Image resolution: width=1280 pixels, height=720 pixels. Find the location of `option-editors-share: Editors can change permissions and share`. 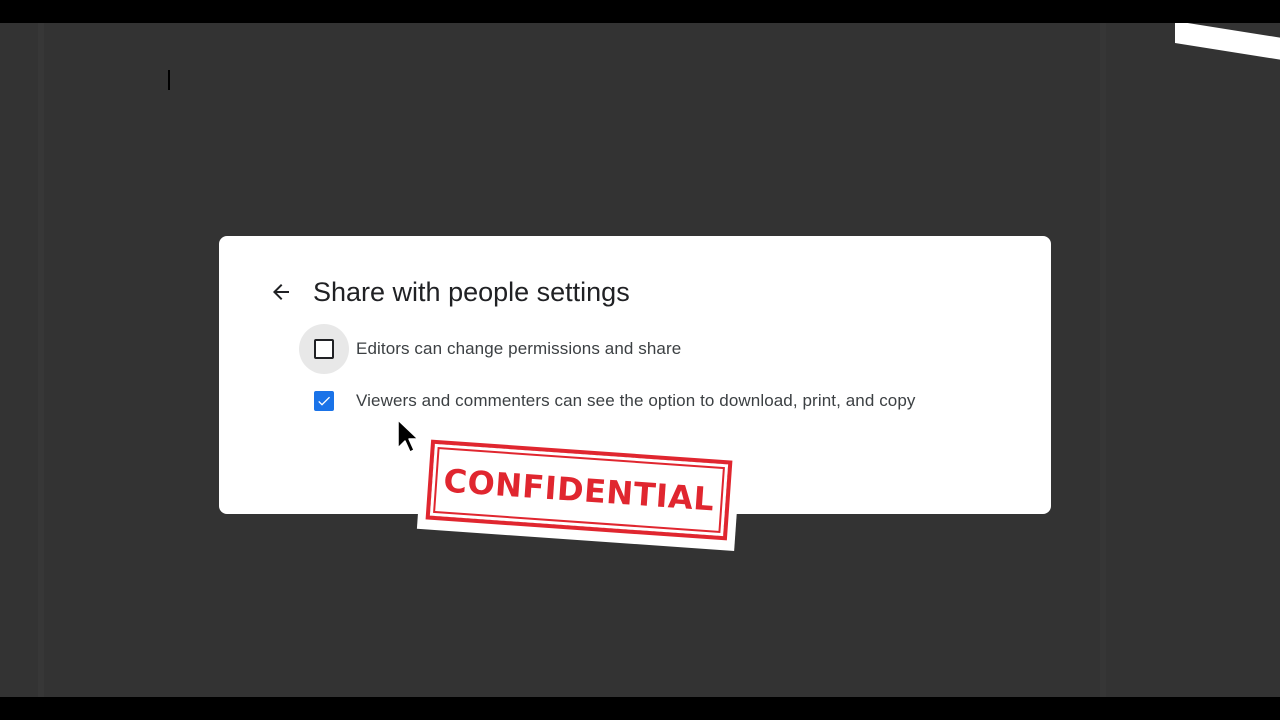

option-editors-share: Editors can change permissions and share is located at coordinates (490, 349).